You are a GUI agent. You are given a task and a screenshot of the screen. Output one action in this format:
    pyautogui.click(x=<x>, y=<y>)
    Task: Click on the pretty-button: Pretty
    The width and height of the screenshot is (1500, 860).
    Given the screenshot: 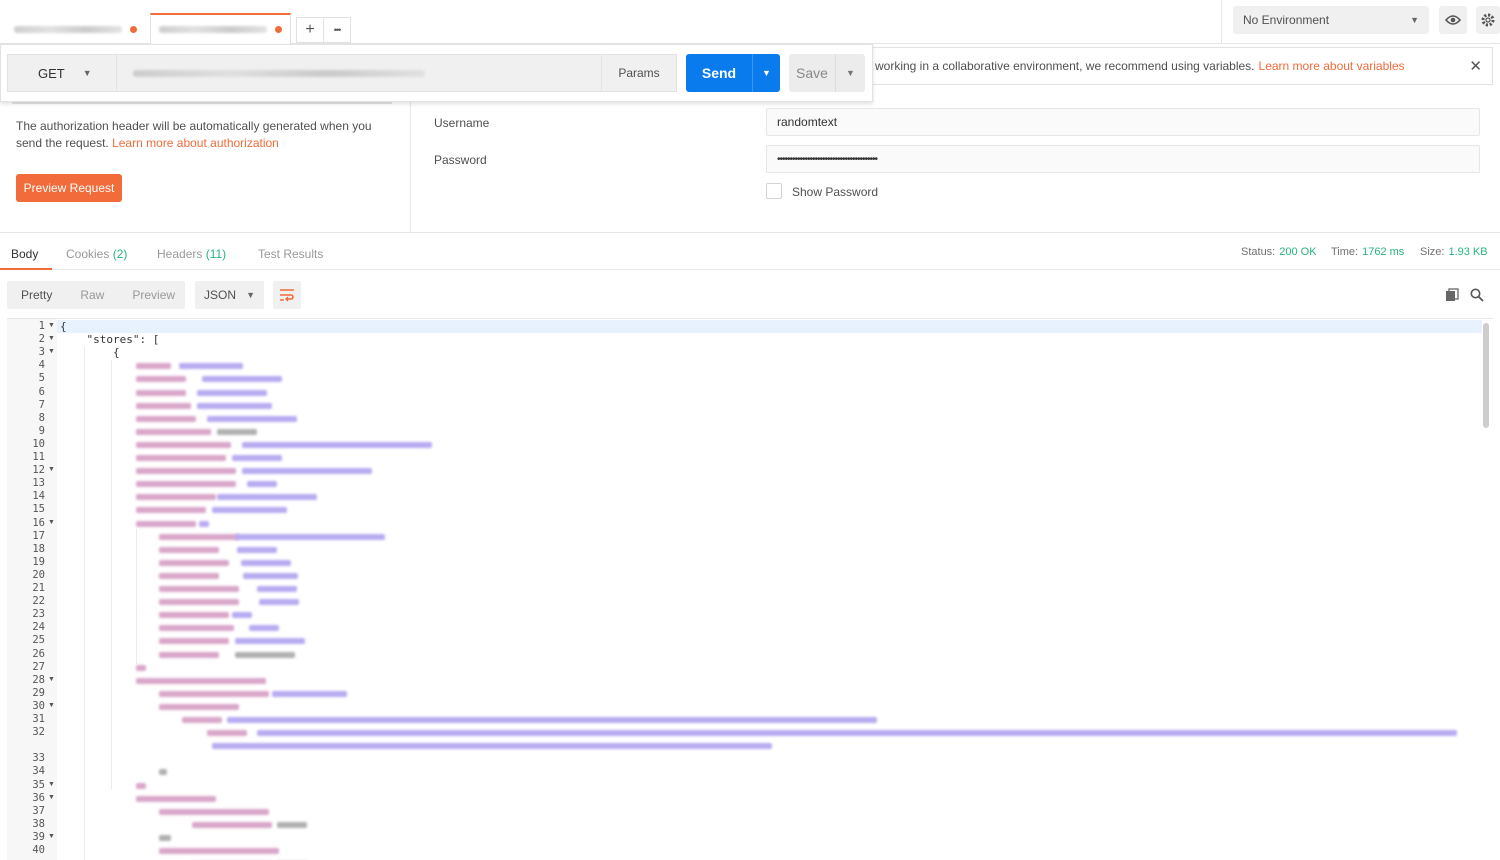 What is the action you would take?
    pyautogui.click(x=36, y=295)
    